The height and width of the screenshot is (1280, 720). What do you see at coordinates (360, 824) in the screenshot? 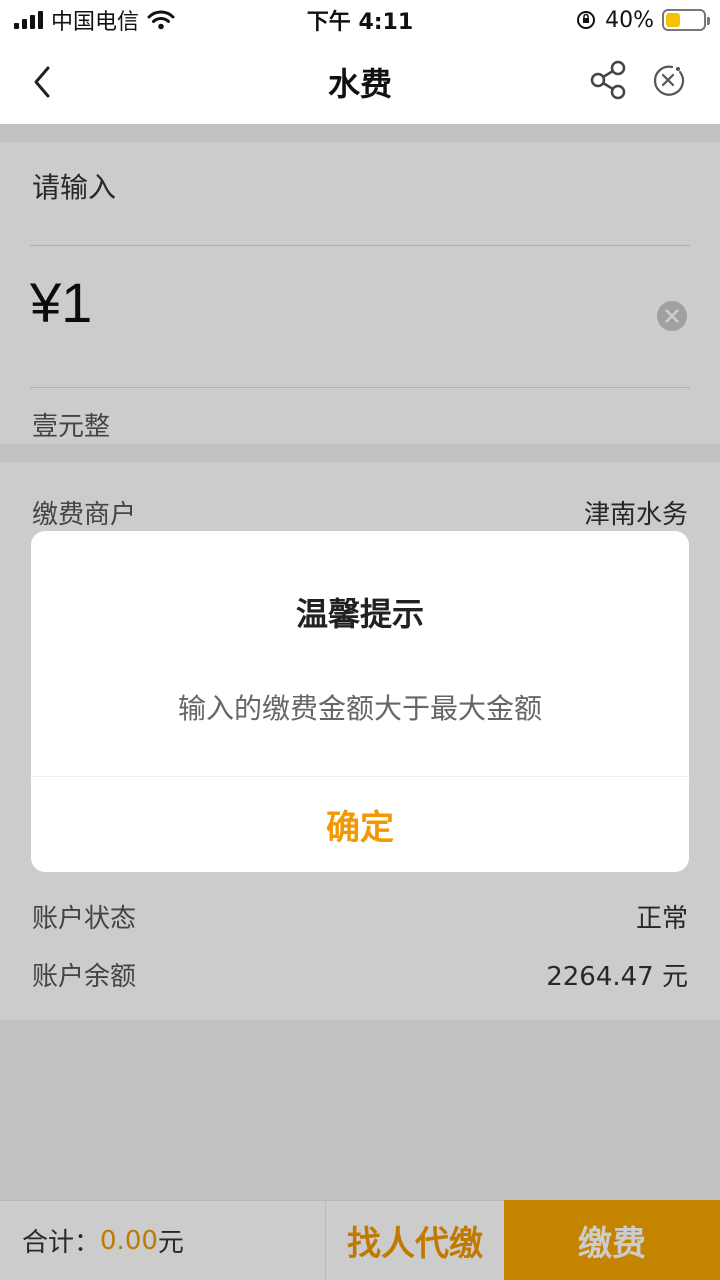
I see `dialog-confirm-button: 确定` at bounding box center [360, 824].